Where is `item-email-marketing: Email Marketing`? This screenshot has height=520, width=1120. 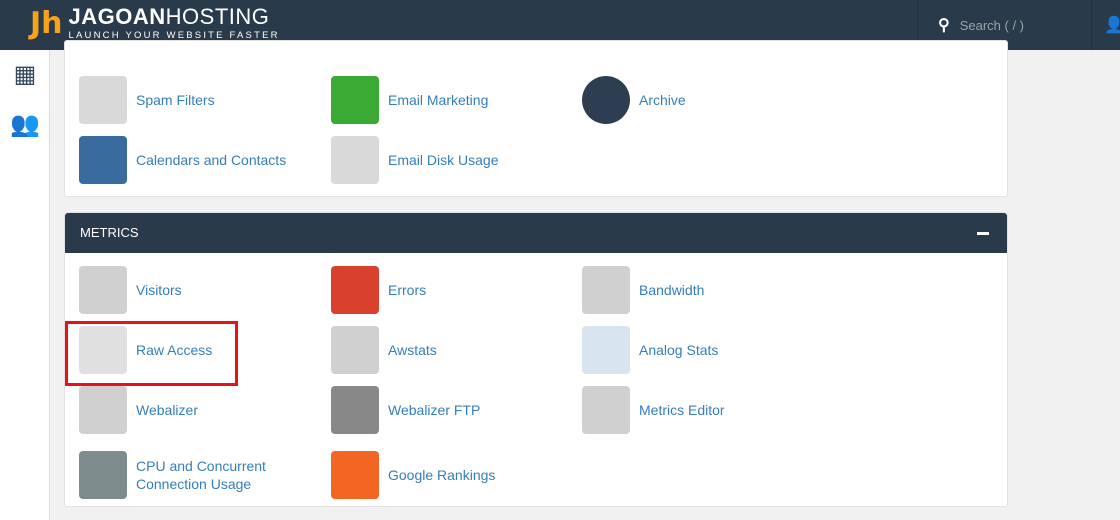
item-email-marketing: Email Marketing is located at coordinates (409, 100).